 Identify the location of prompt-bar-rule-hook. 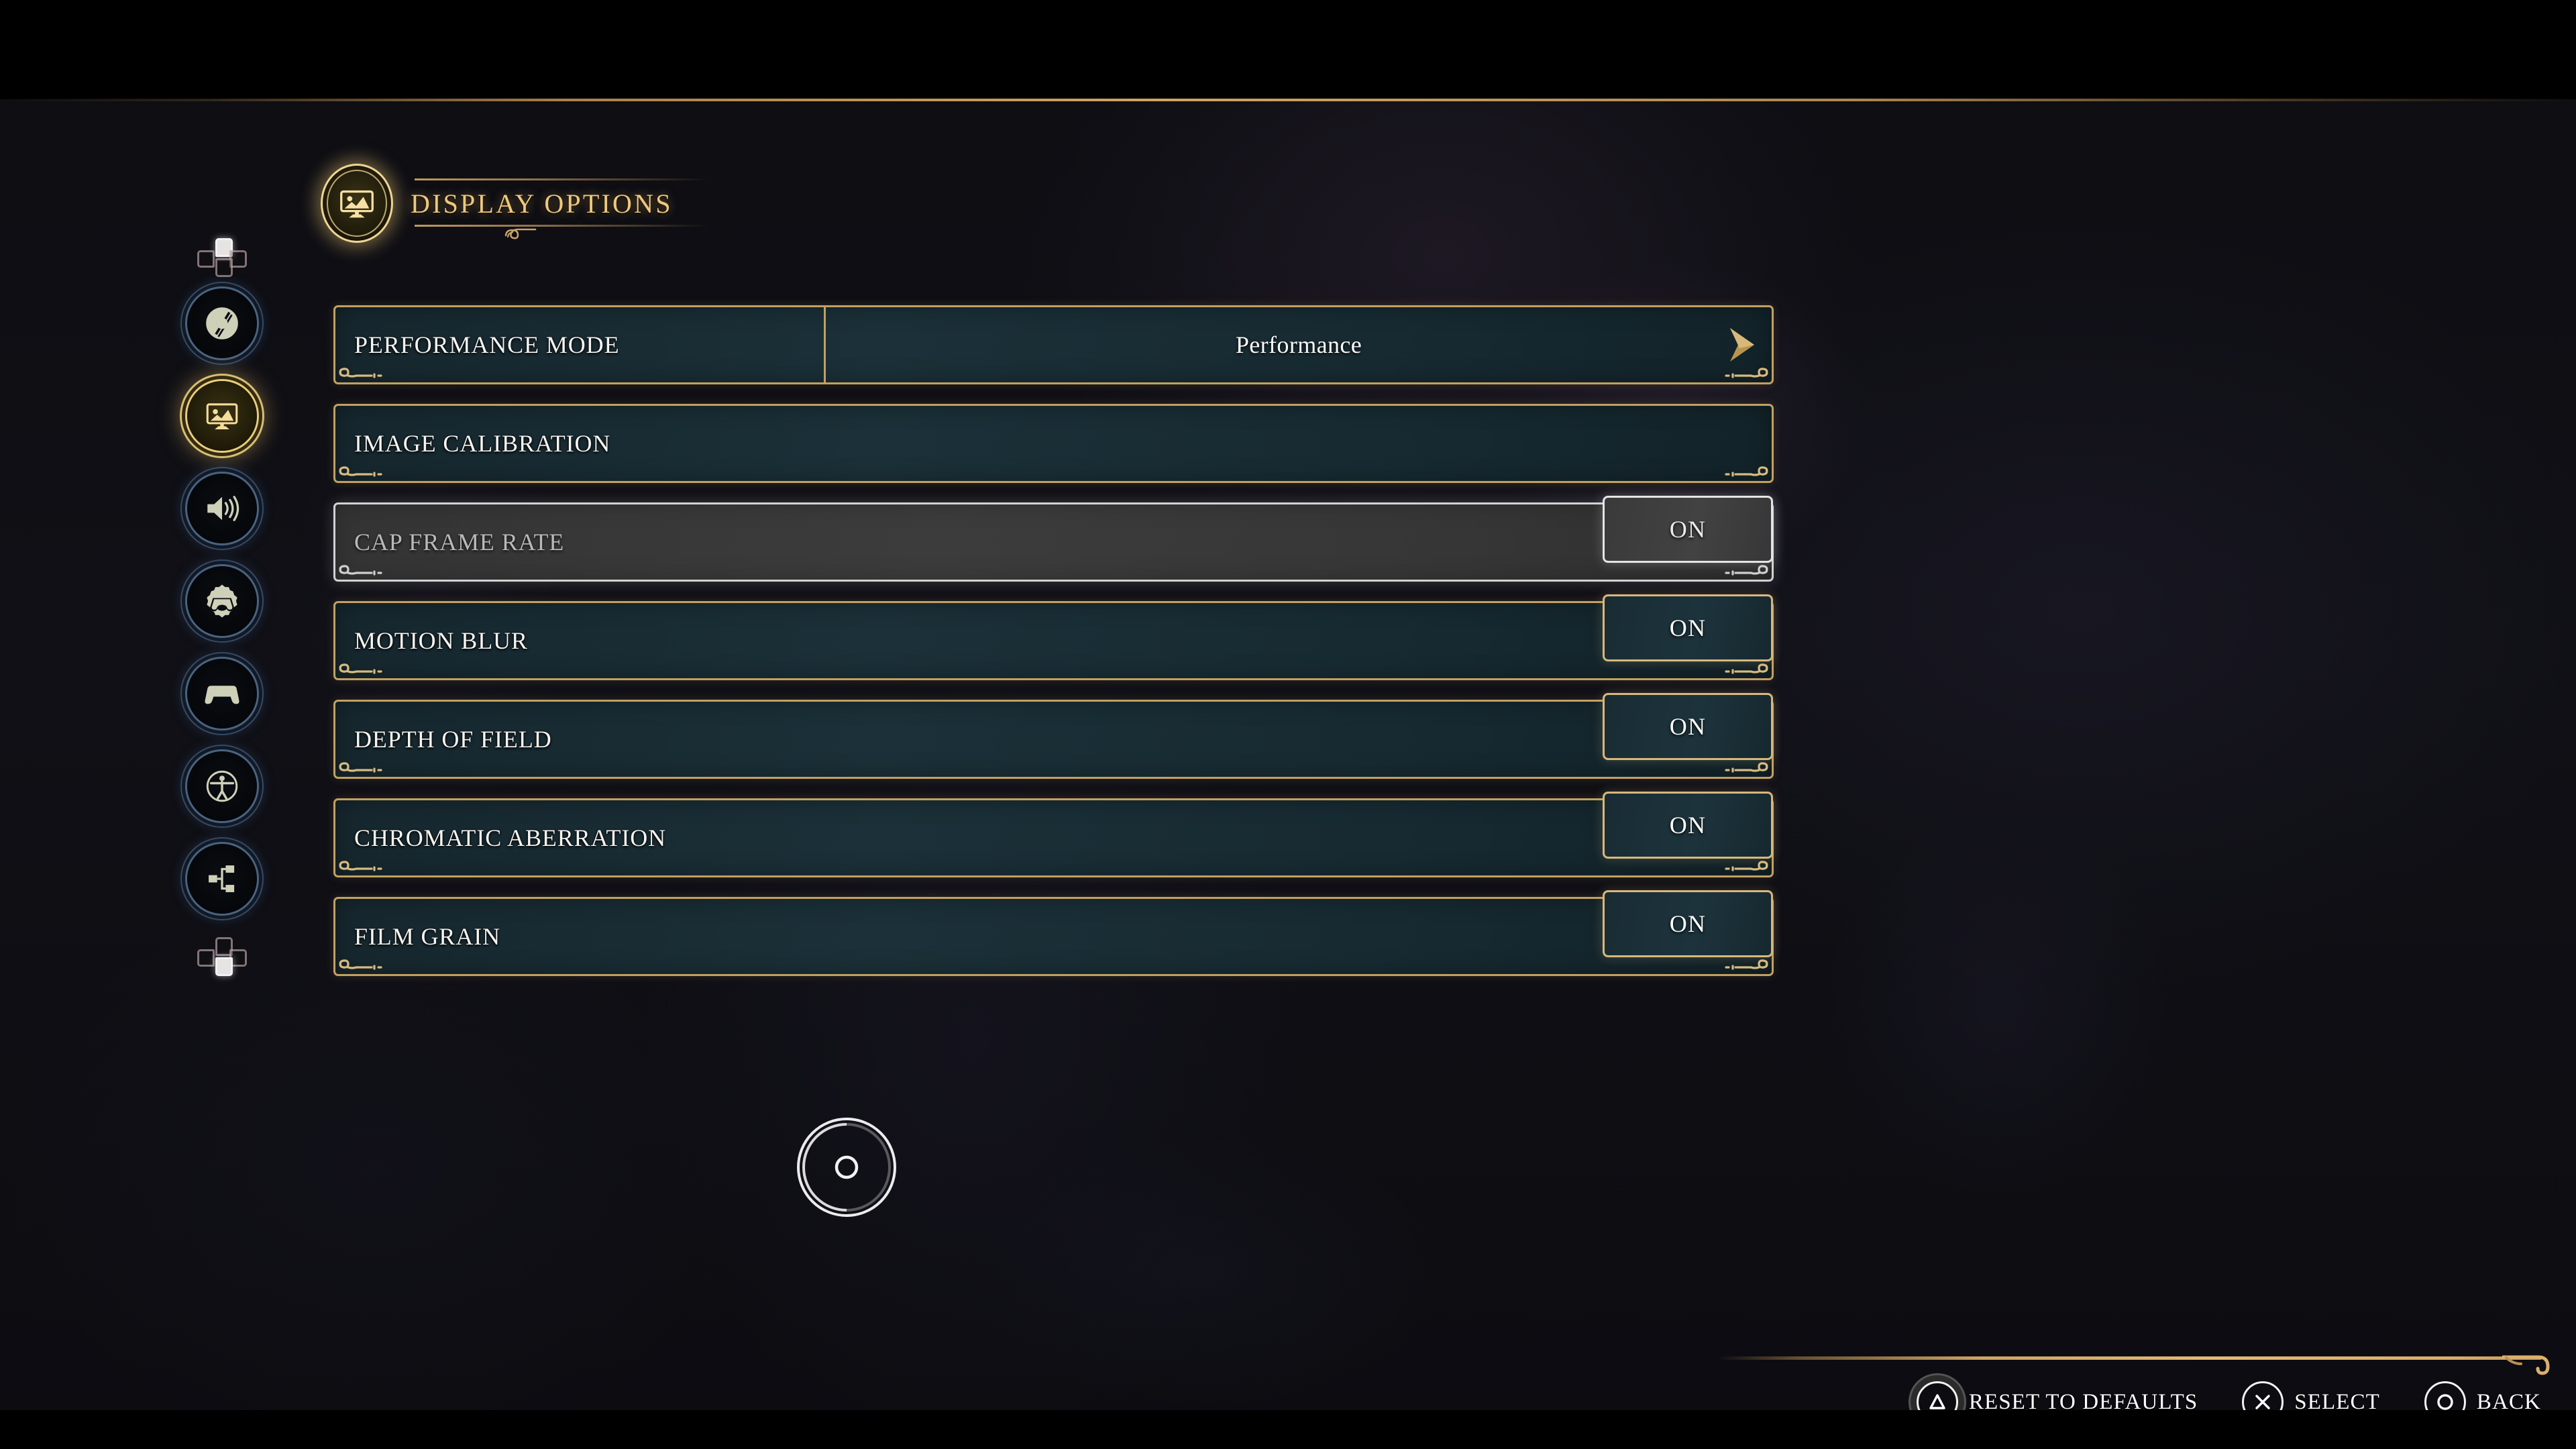
(2528, 1368).